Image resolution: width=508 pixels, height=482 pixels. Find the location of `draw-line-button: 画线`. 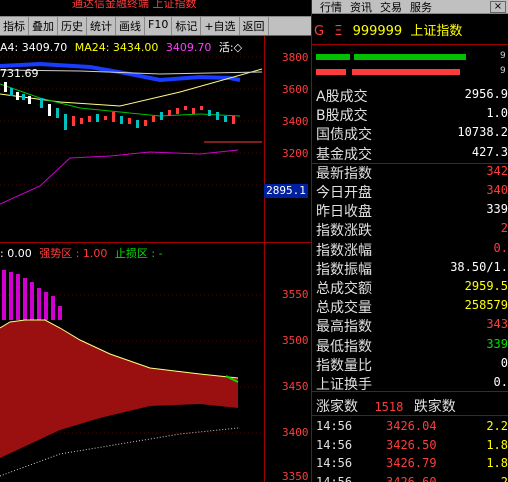

draw-line-button: 画线 is located at coordinates (130, 26).